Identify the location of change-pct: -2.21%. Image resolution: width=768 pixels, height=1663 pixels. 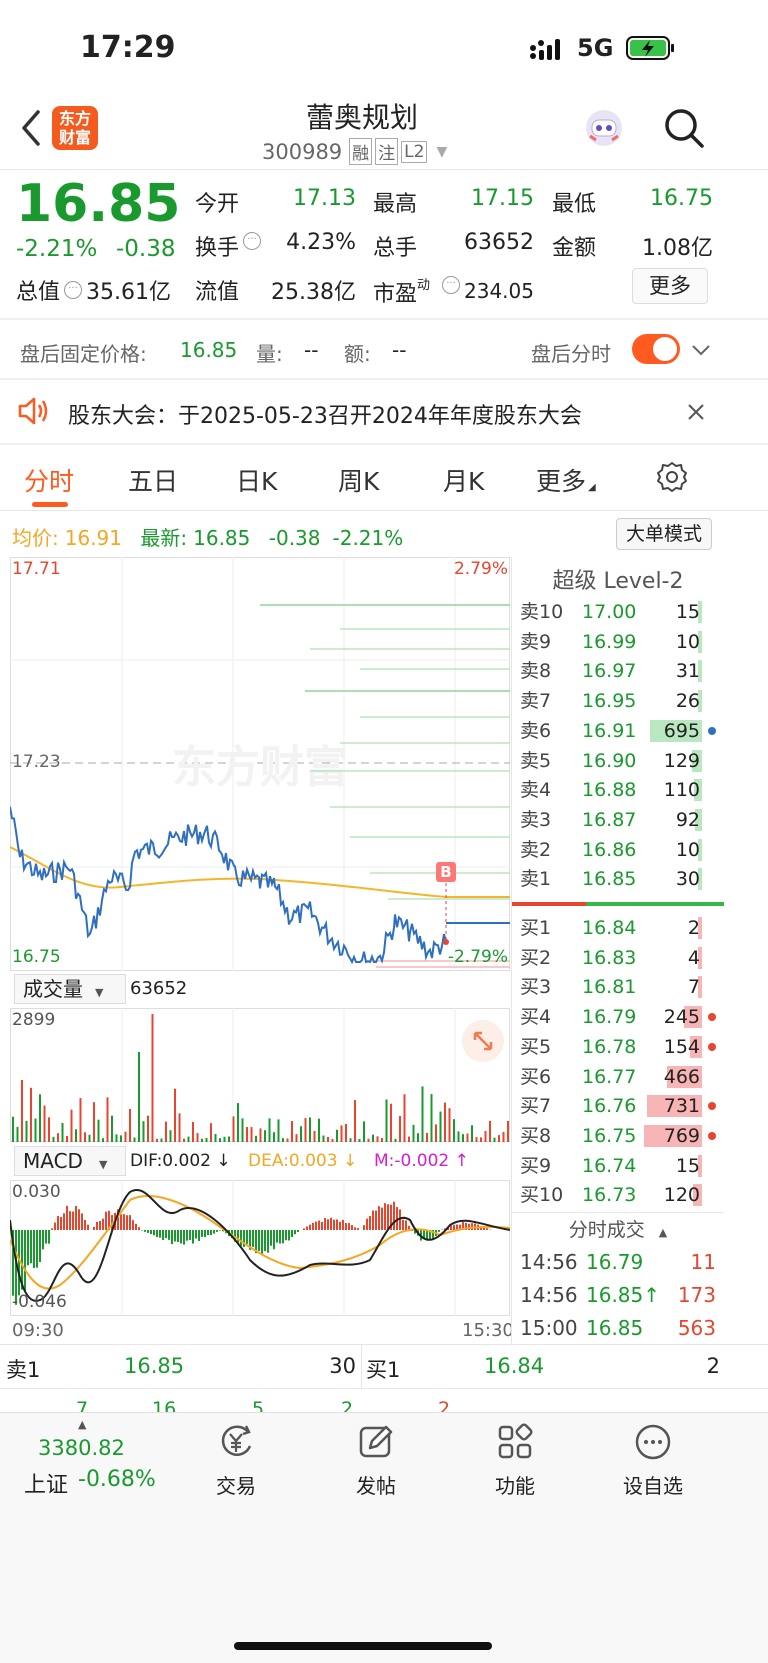
(57, 249).